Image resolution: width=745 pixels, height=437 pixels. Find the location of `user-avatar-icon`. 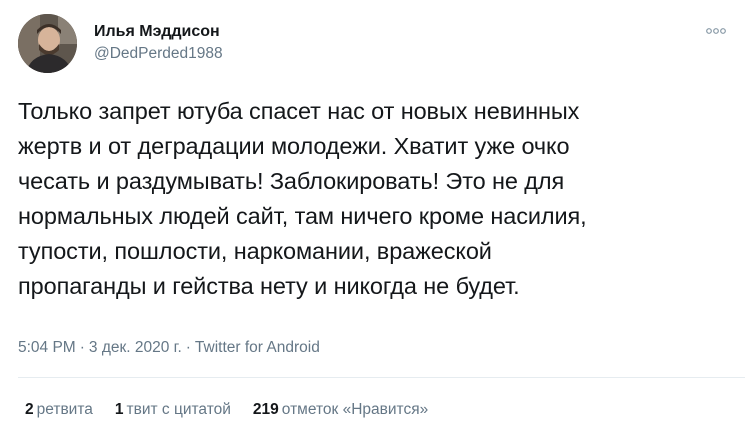

user-avatar-icon is located at coordinates (47, 43).